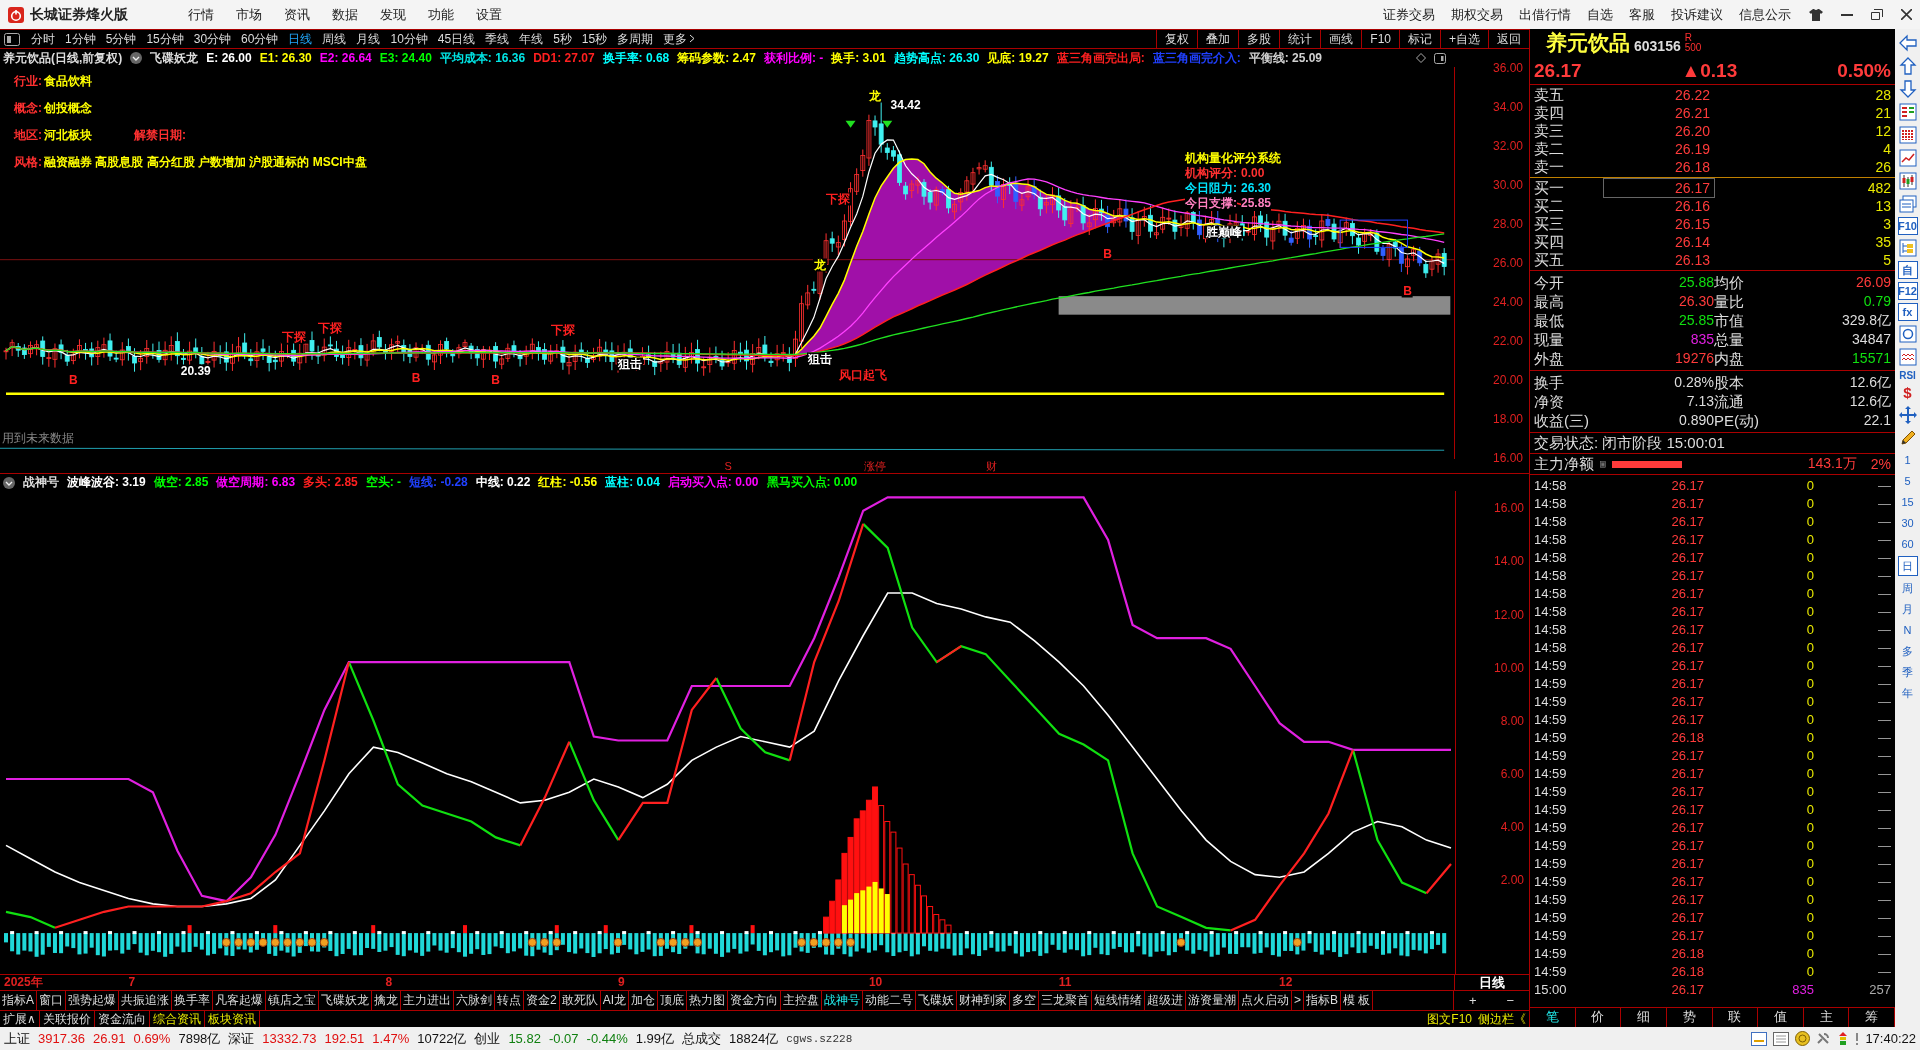  What do you see at coordinates (1693, 382) in the screenshot?
I see `stat-value: 0.28%` at bounding box center [1693, 382].